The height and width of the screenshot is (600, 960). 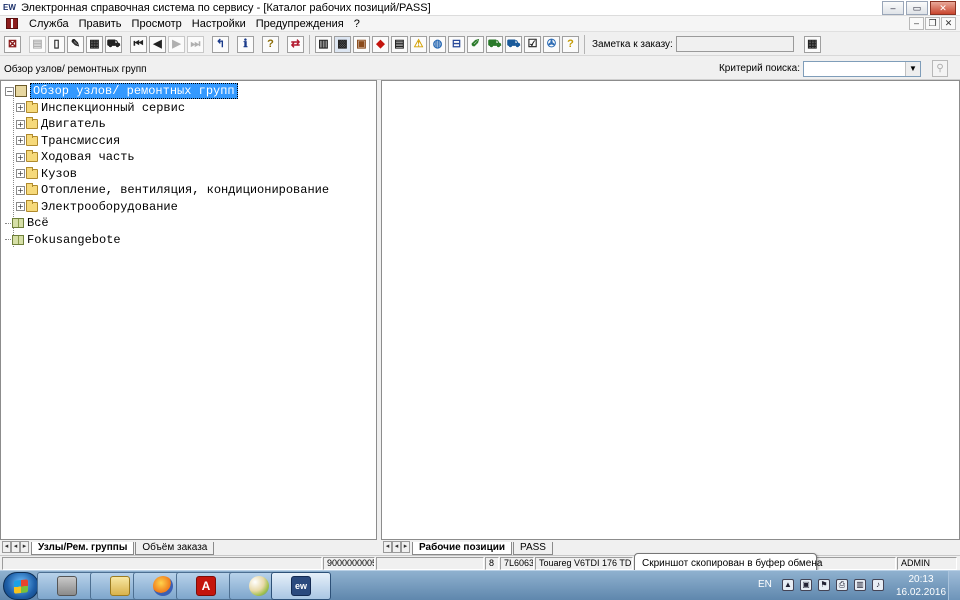 What do you see at coordinates (270, 44) in the screenshot?
I see `help-icon: ?` at bounding box center [270, 44].